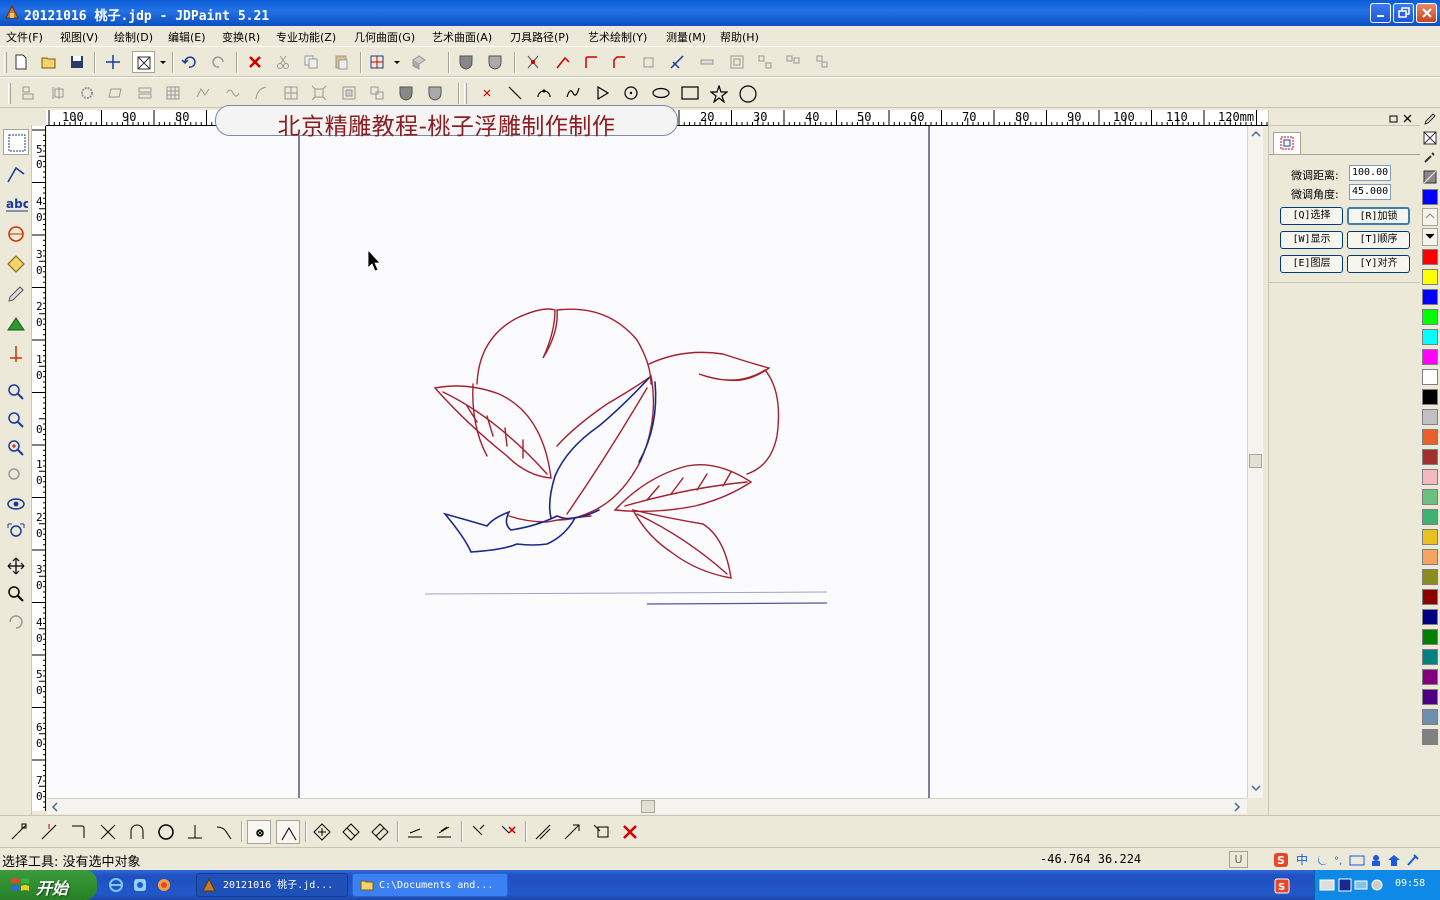 This screenshot has width=1440, height=900. Describe the element at coordinates (59, 93) in the screenshot. I see `align-center-icon` at that location.